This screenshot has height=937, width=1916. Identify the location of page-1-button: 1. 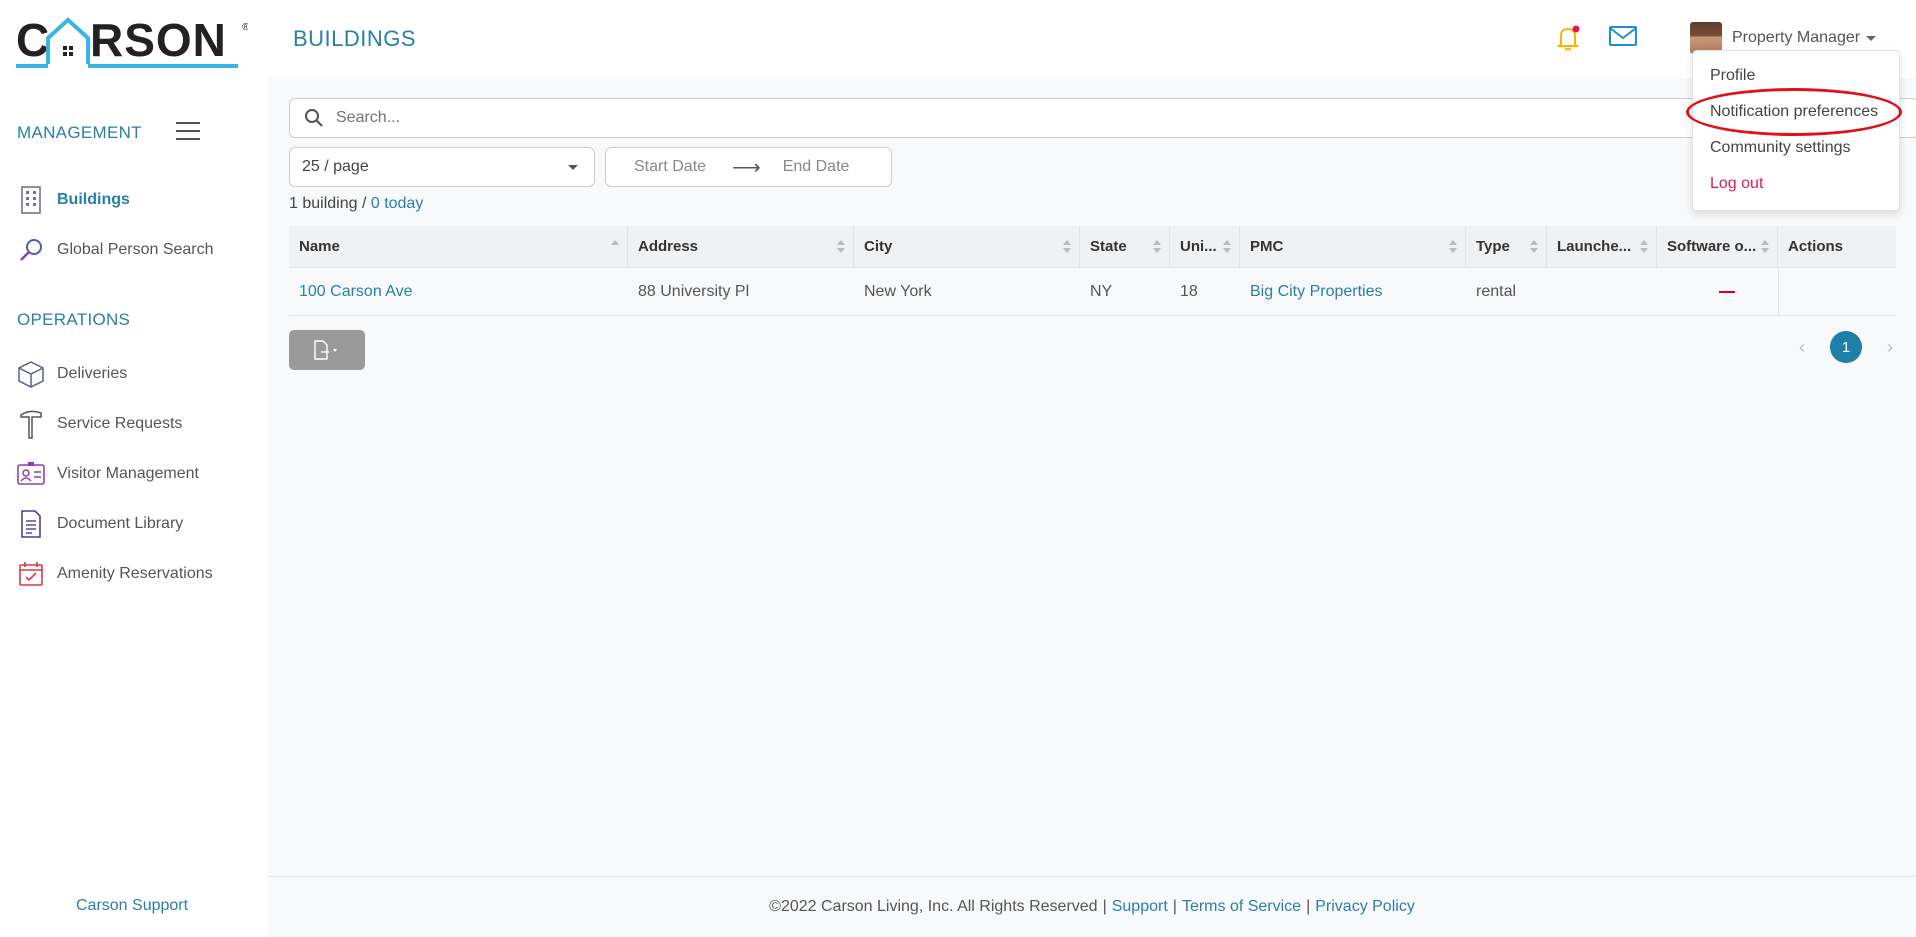
(1846, 347).